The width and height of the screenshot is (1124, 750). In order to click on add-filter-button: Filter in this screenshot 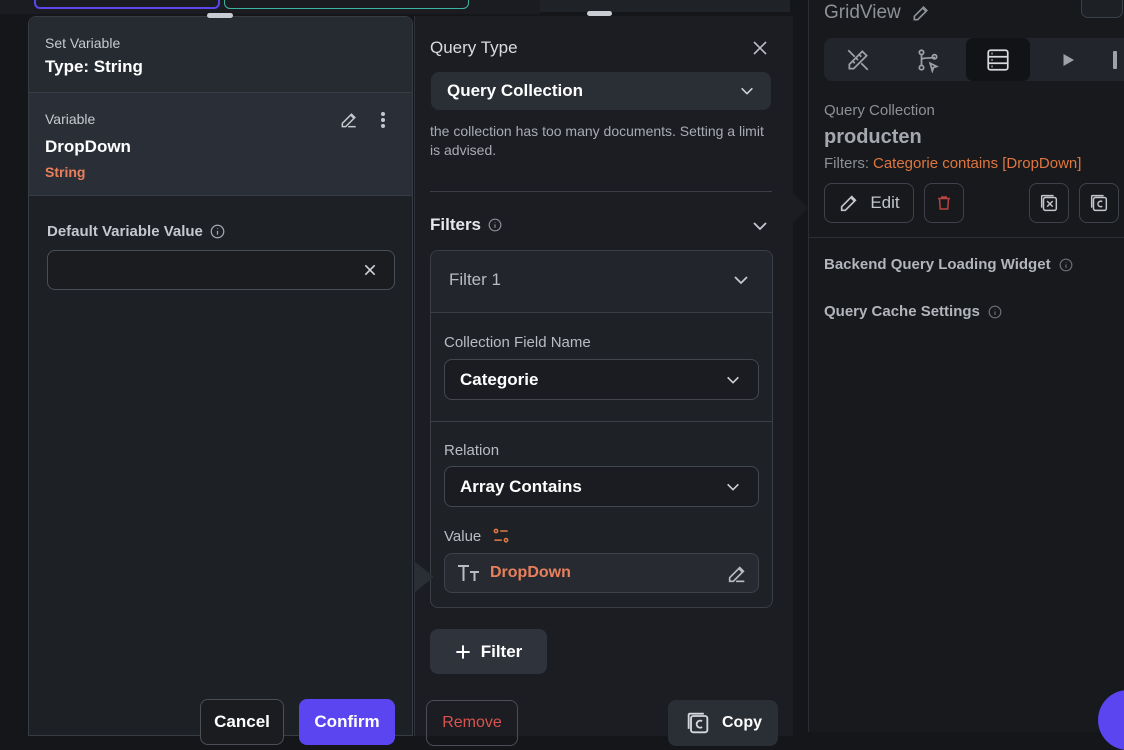, I will do `click(488, 651)`.